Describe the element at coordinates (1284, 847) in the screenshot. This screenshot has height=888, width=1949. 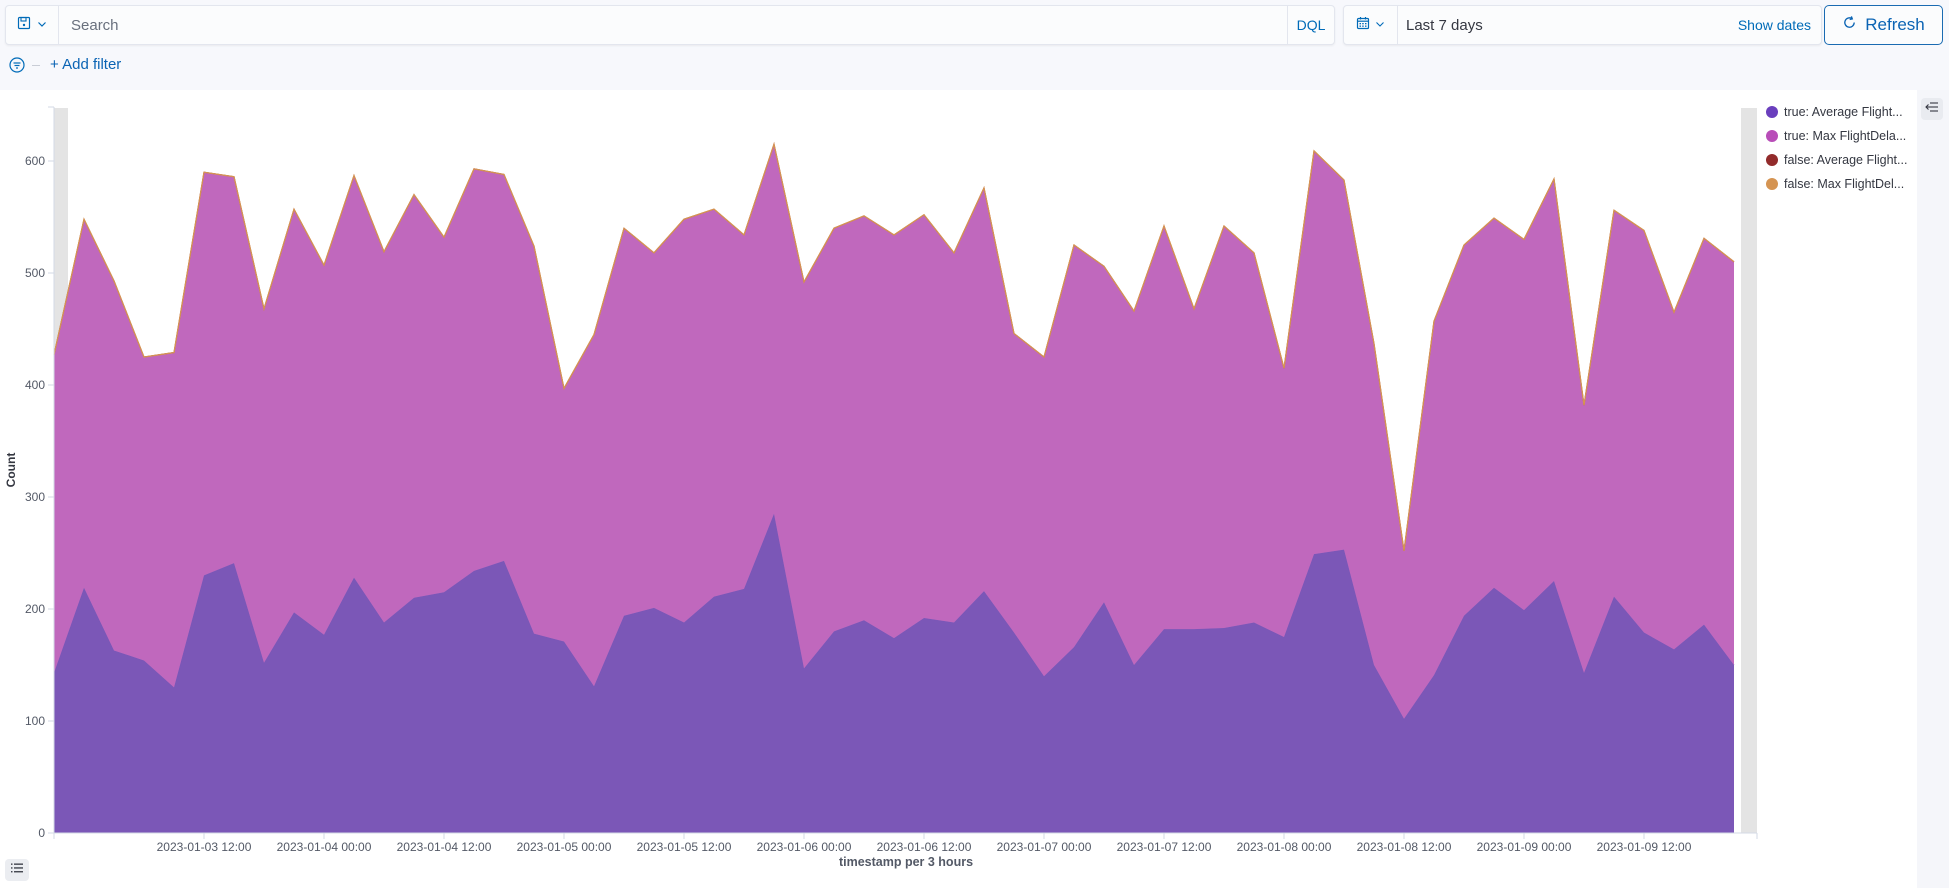
I see `x-tick-label: 2023-01-08 00:00` at that location.